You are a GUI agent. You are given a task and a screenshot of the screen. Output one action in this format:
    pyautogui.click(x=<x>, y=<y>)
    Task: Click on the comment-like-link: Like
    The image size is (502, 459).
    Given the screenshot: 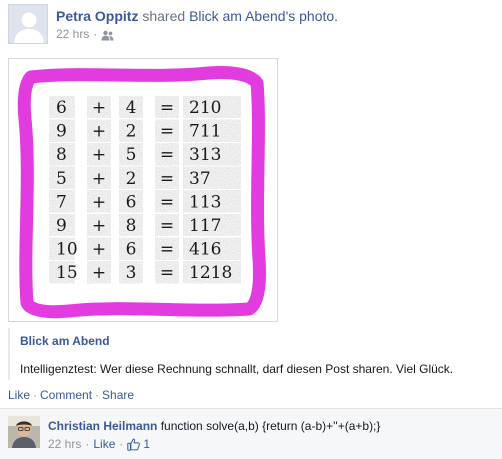 What is the action you would take?
    pyautogui.click(x=104, y=444)
    